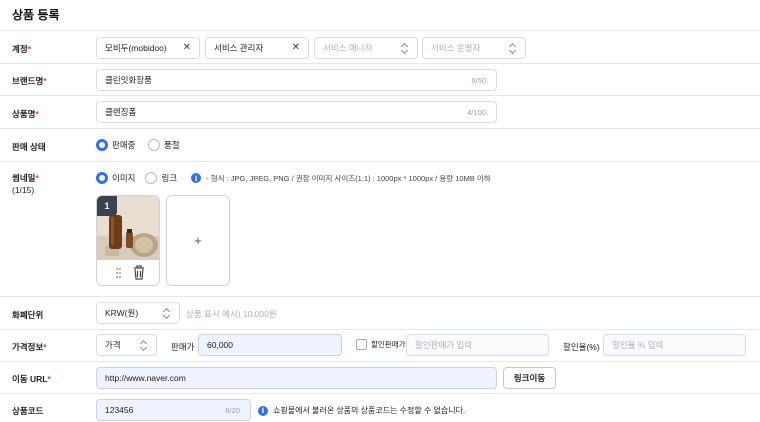  Describe the element at coordinates (28, 315) in the screenshot. I see `currency-label: 화폐단위` at that location.